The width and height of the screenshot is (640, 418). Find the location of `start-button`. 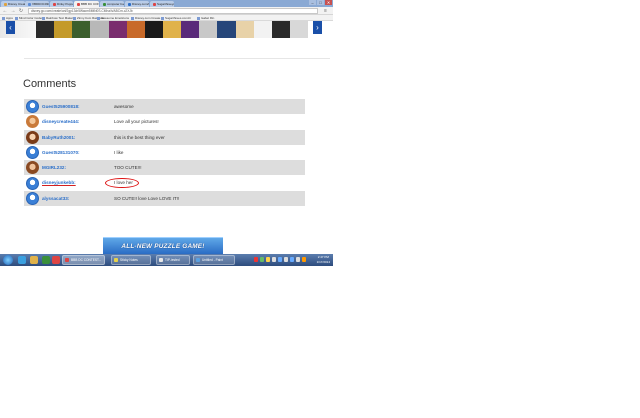

start-button is located at coordinates (8, 260).